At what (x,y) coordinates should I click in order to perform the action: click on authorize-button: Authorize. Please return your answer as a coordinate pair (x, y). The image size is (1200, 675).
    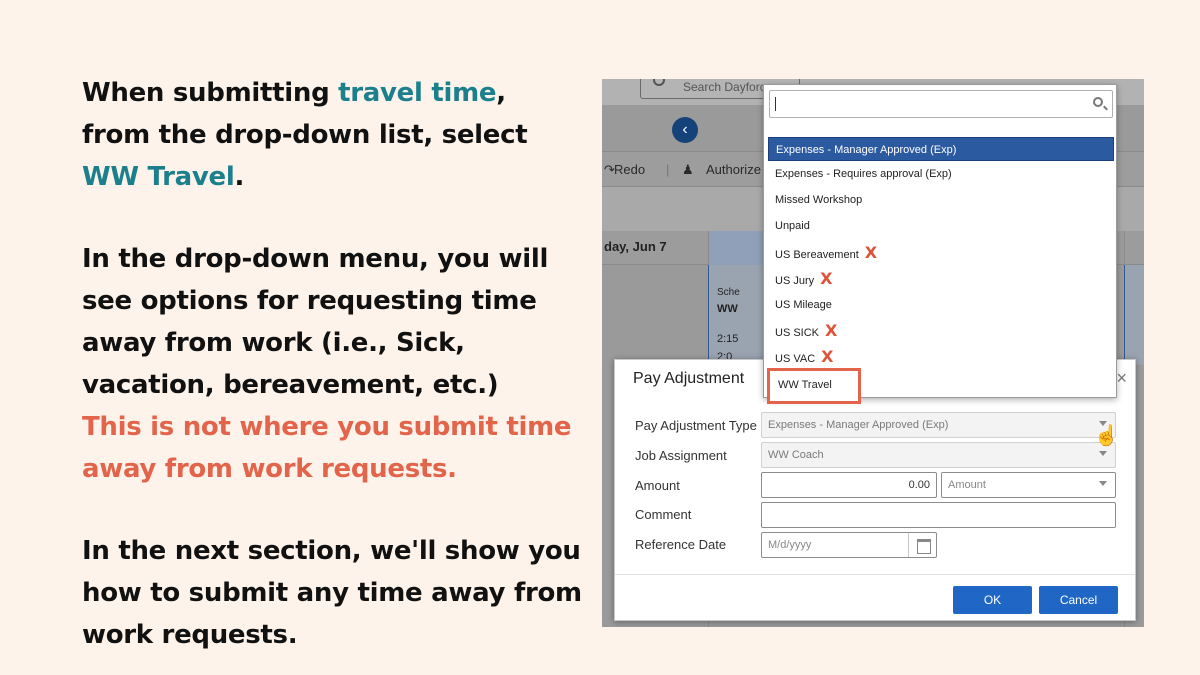
    Looking at the image, I should click on (733, 169).